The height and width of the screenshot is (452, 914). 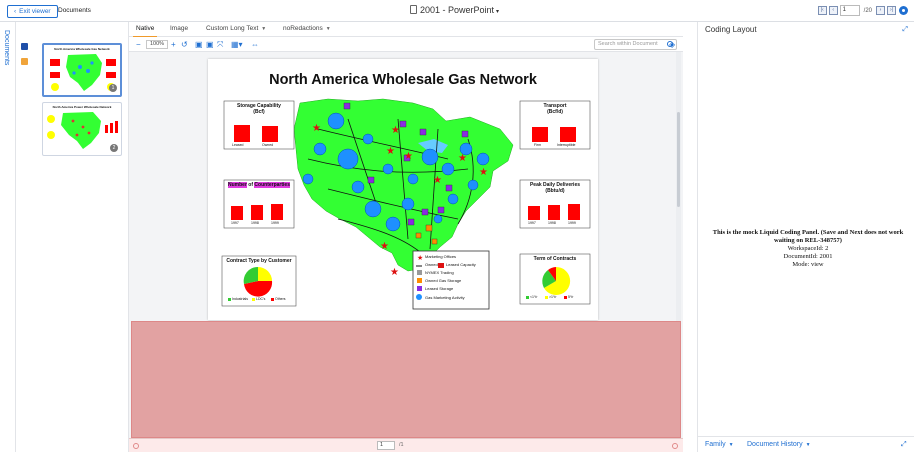 What do you see at coordinates (431, 264) in the screenshot?
I see `legend-owned: Owned` at bounding box center [431, 264].